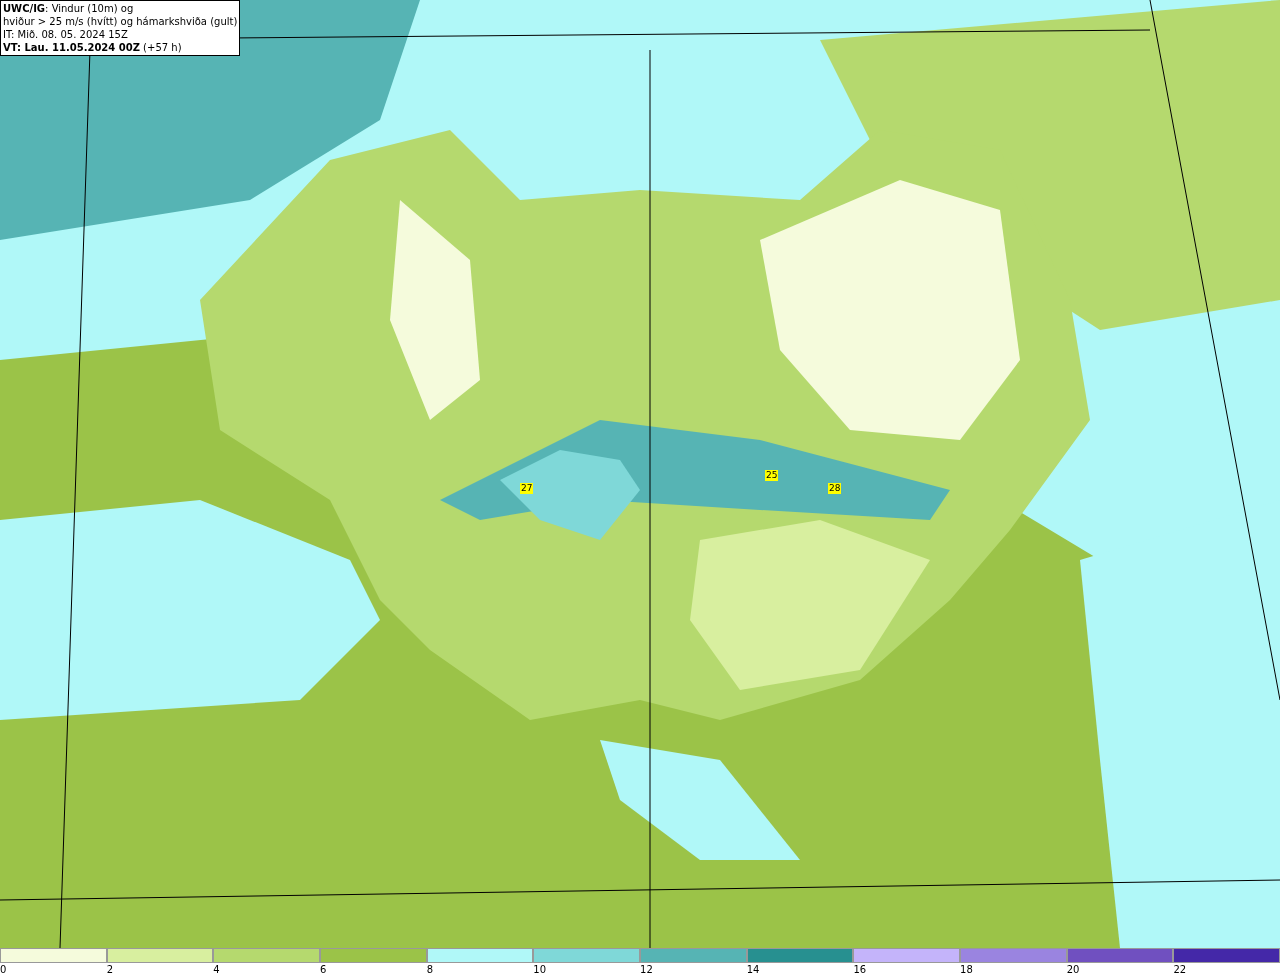  Describe the element at coordinates (860, 970) in the screenshot. I see `scale-label: 16` at that location.